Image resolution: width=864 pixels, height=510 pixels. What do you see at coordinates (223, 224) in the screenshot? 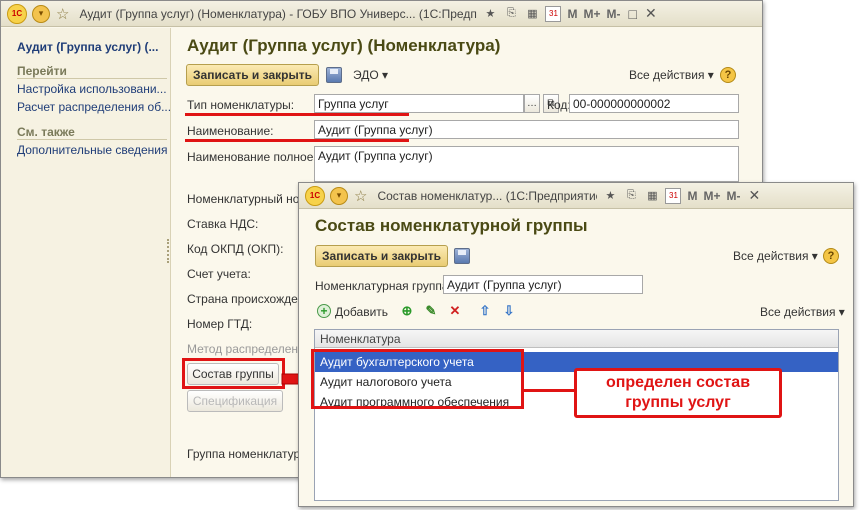
I see `vat-label: Ставка НДС:` at bounding box center [223, 224].